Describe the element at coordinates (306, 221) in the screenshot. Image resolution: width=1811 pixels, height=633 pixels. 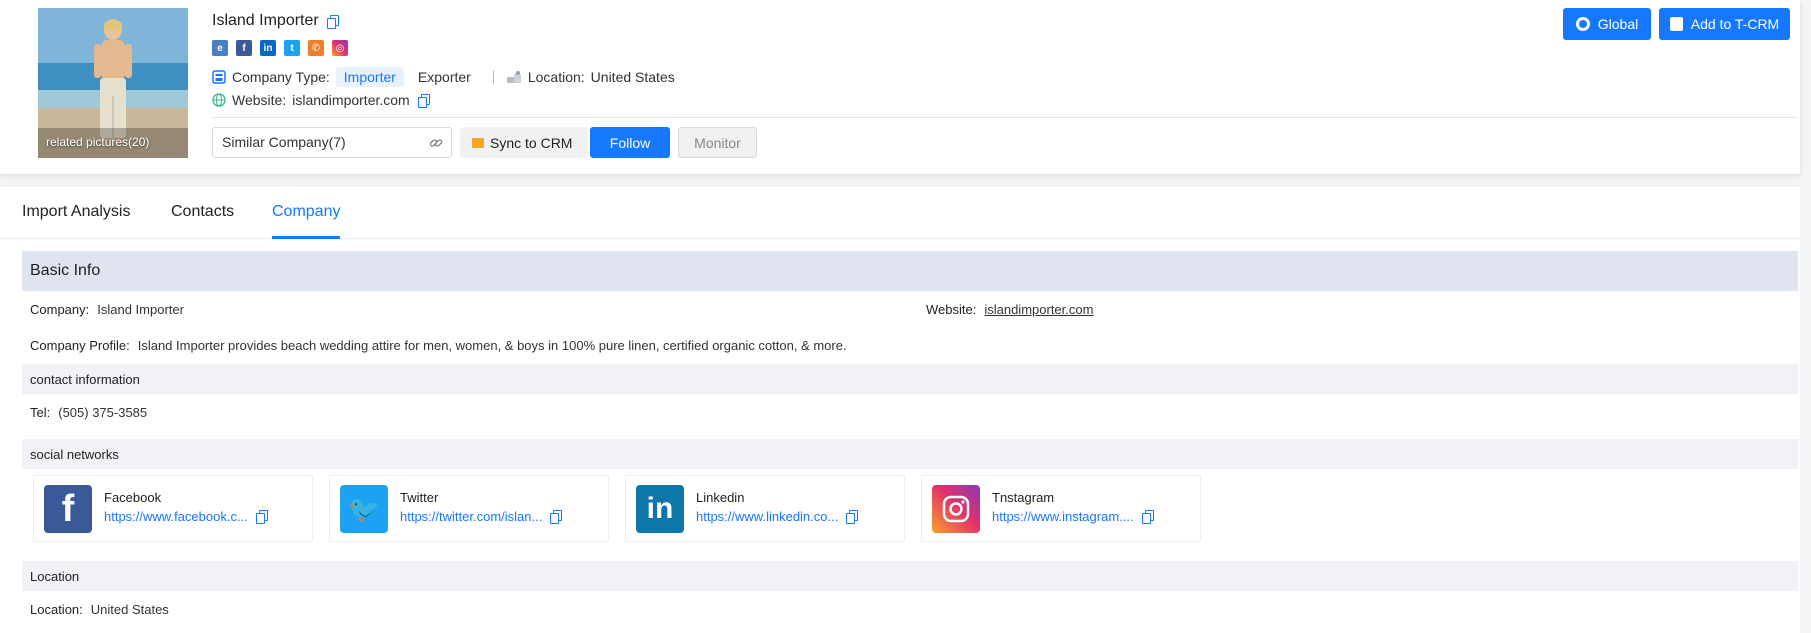
I see `tab-company: Company` at that location.